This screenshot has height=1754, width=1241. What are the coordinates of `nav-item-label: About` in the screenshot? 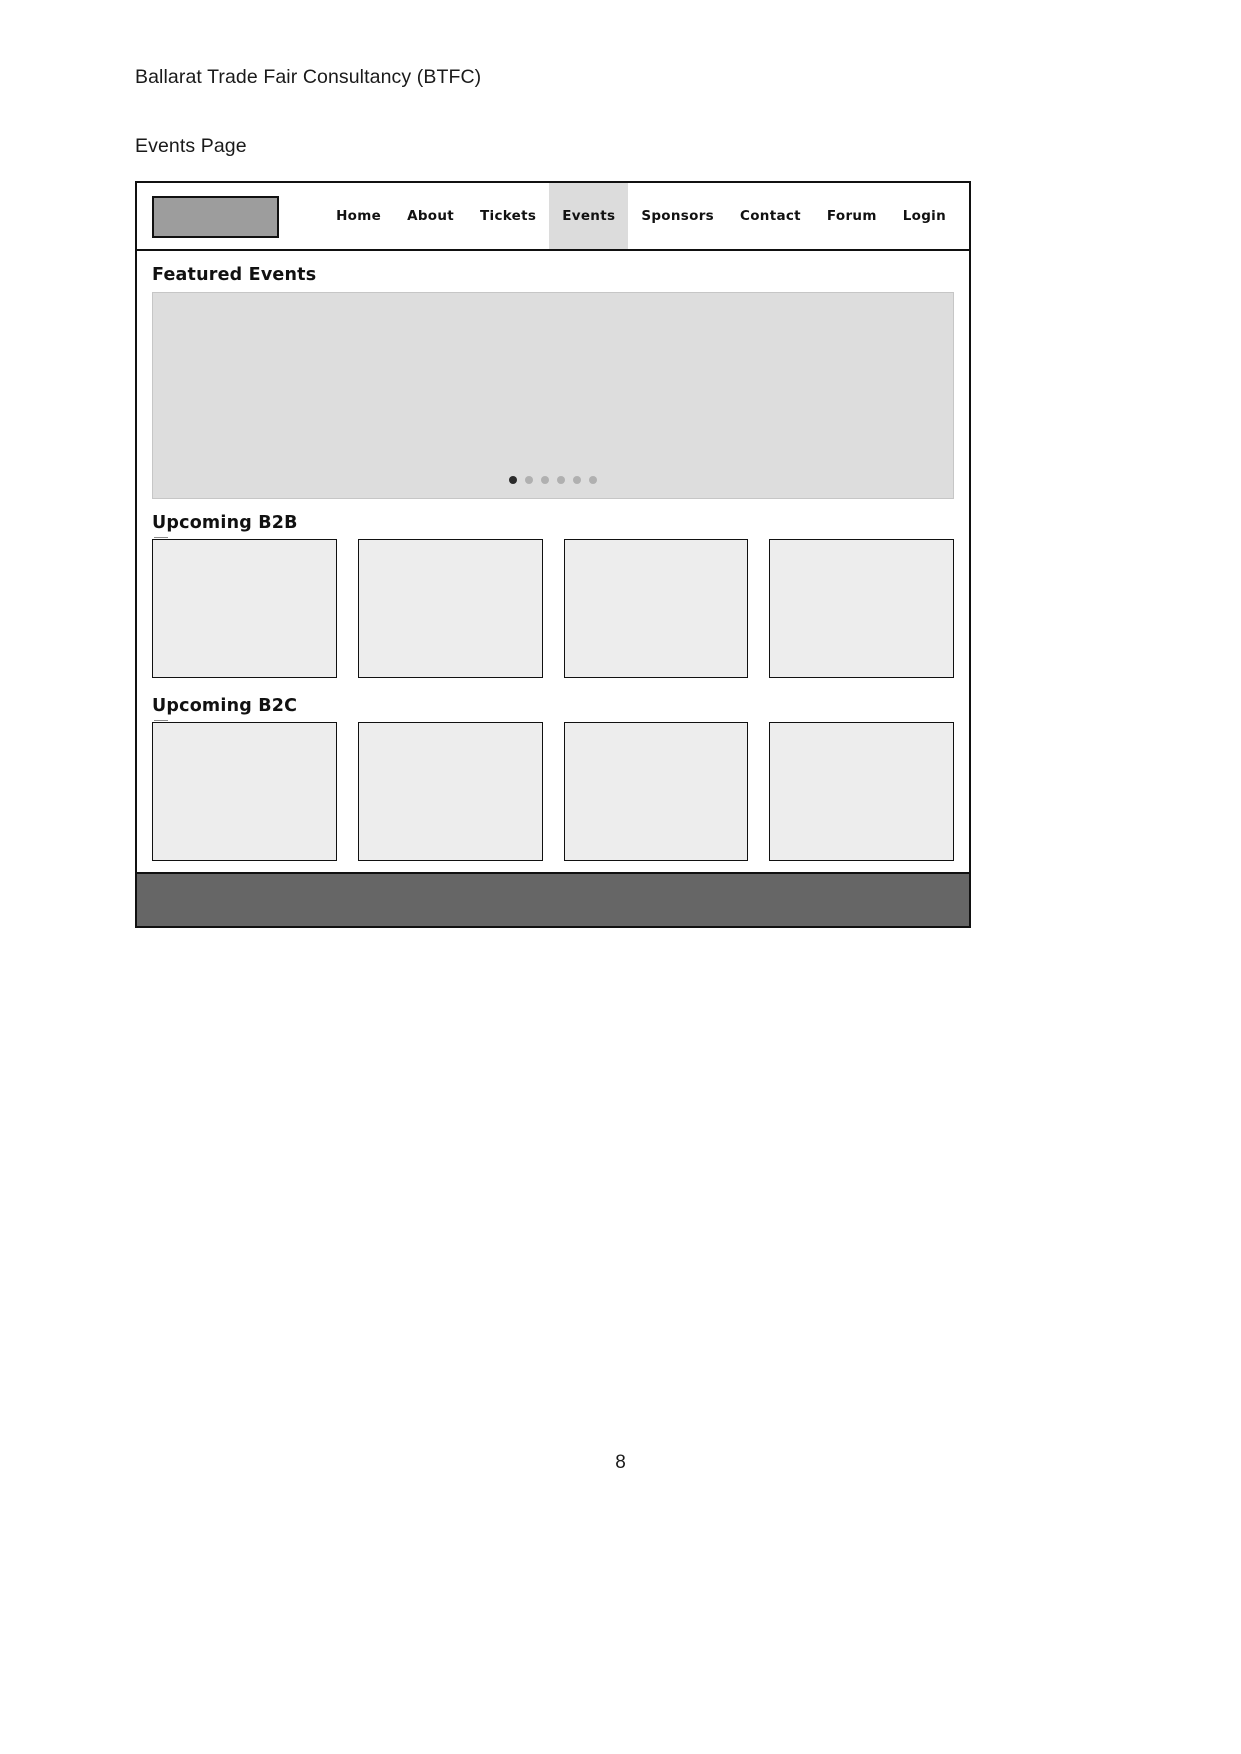 It's located at (431, 216).